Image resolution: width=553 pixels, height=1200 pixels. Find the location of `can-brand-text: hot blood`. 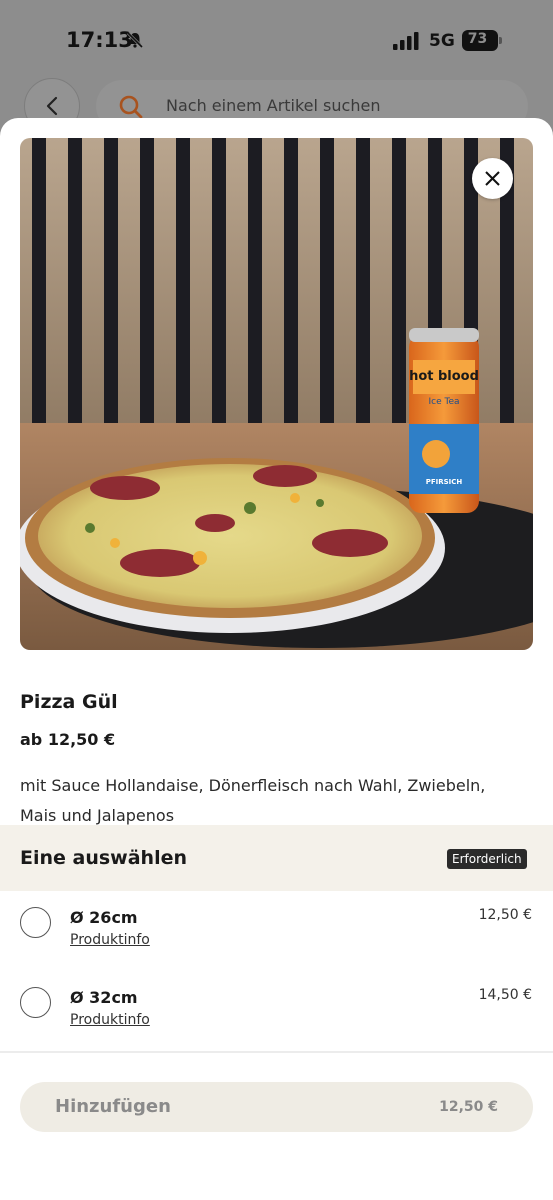

can-brand-text: hot blood is located at coordinates (444, 376).